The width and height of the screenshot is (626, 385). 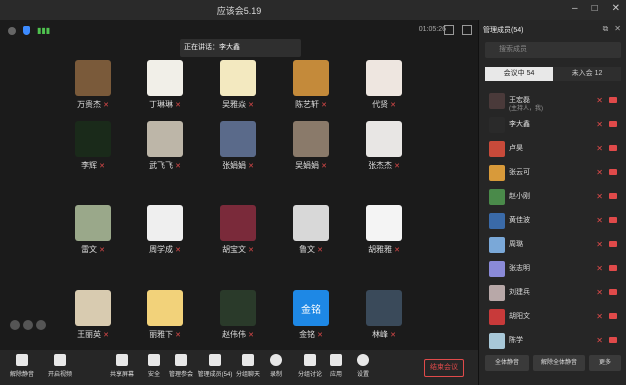 I want to click on participant-tile: 武飞飞 ✕, so click(x=165, y=146).